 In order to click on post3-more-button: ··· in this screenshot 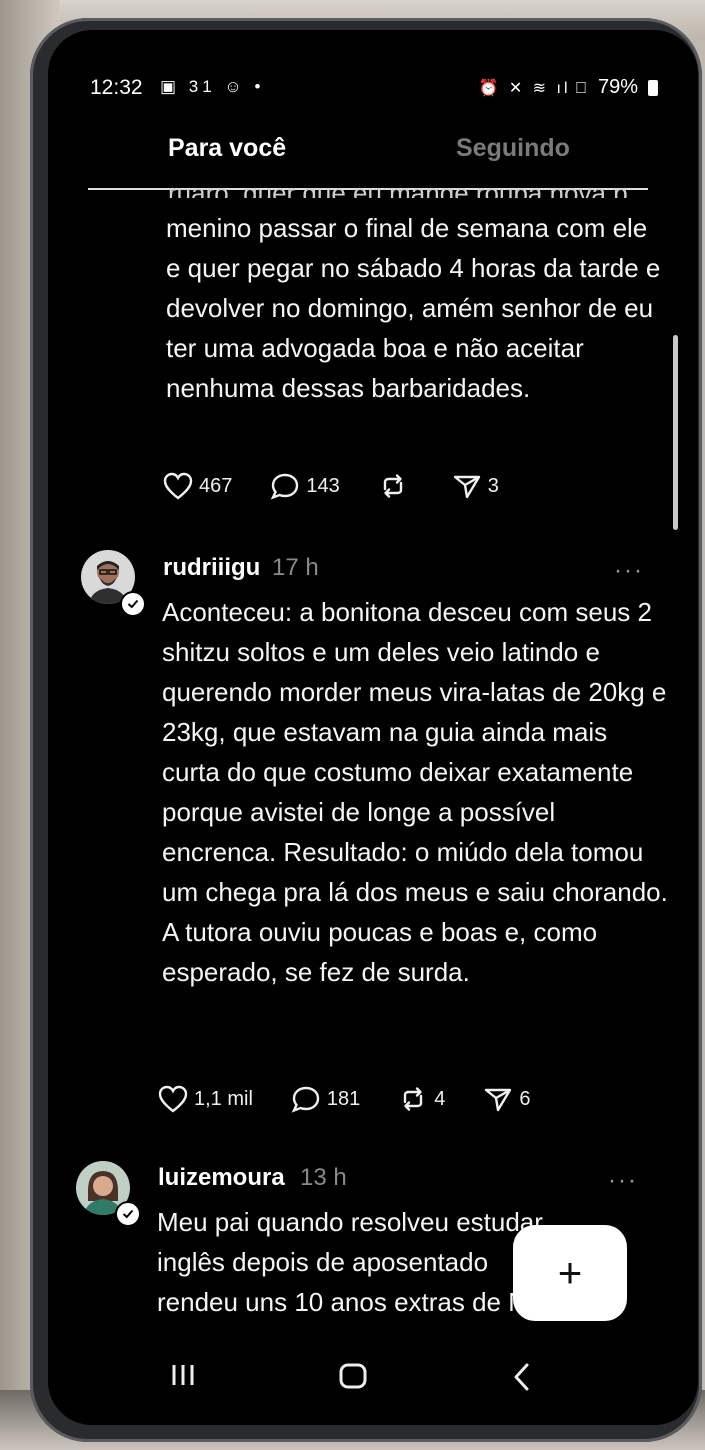, I will do `click(623, 1181)`.